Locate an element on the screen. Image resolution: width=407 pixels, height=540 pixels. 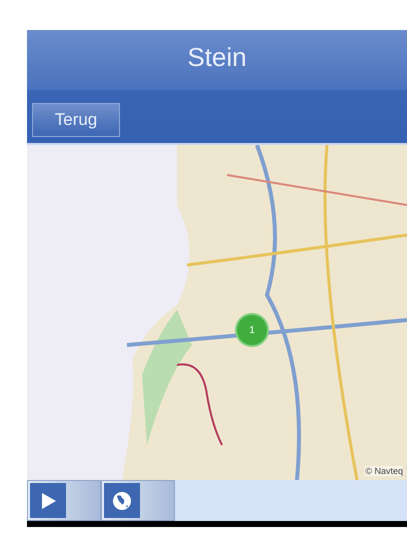
globe-button is located at coordinates (138, 500).